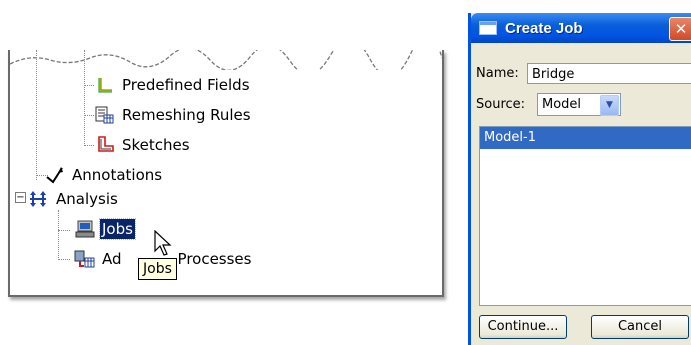  I want to click on tree-item-predefined-fields: Predefined Fields, so click(173, 85).